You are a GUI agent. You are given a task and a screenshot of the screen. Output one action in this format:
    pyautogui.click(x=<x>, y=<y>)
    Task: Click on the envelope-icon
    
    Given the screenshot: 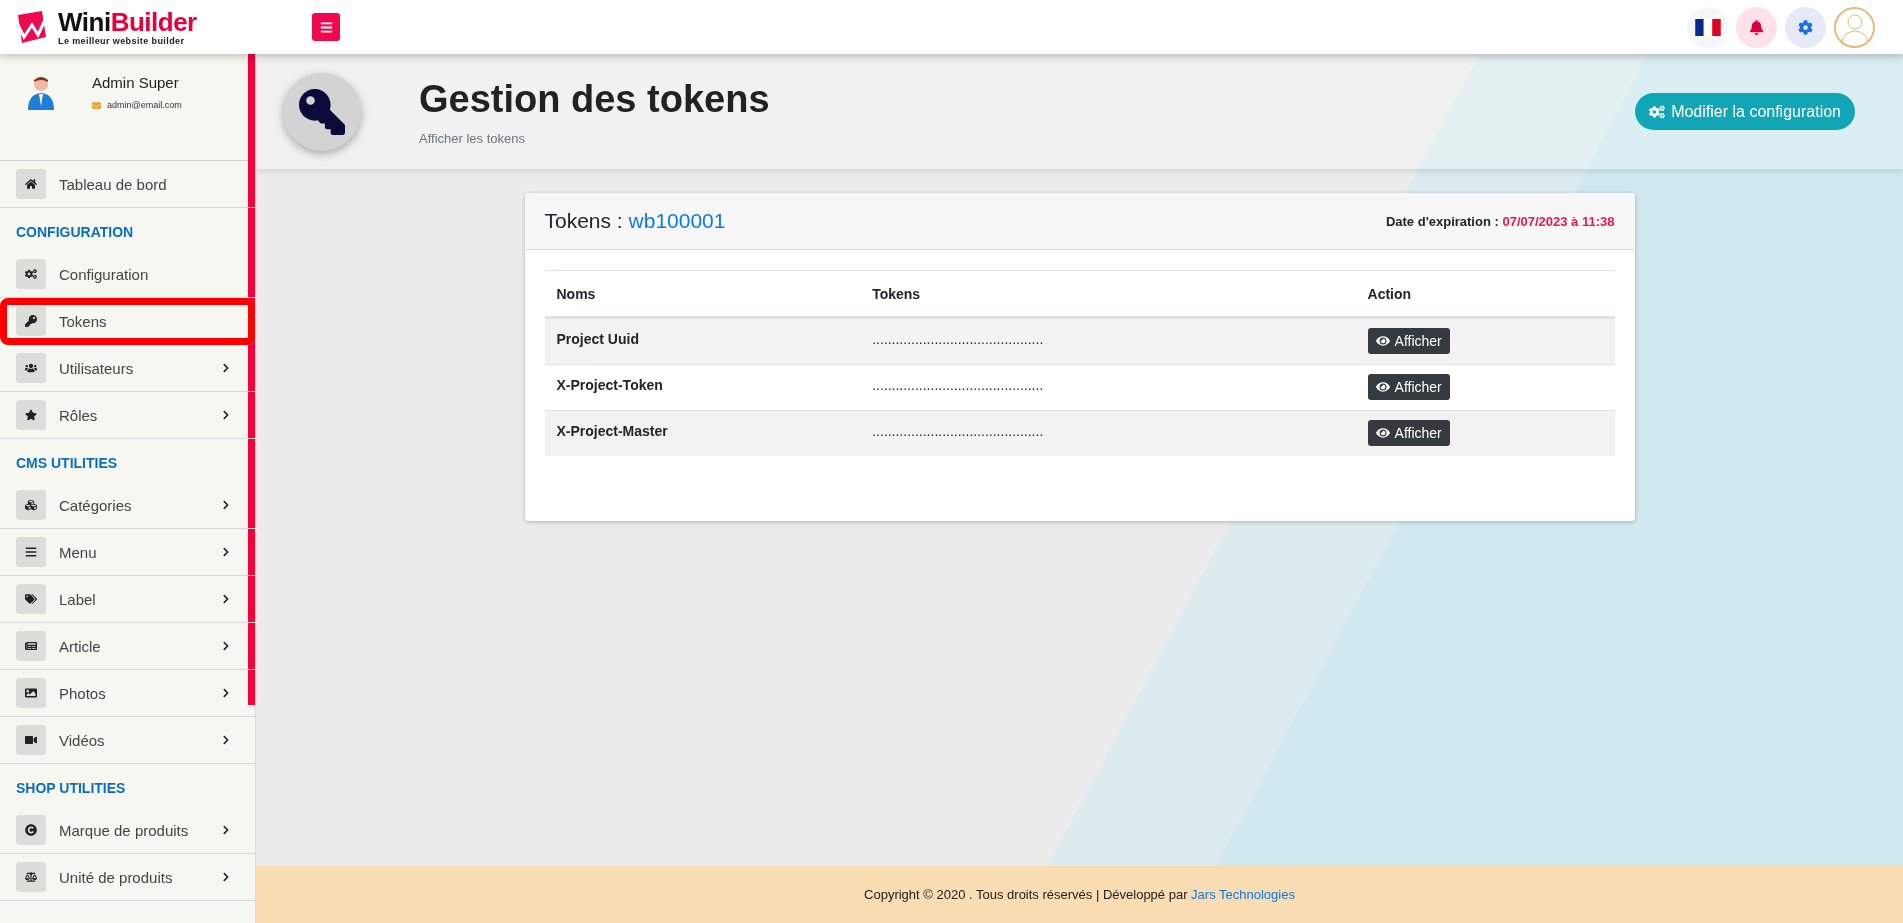 What is the action you would take?
    pyautogui.click(x=96, y=105)
    